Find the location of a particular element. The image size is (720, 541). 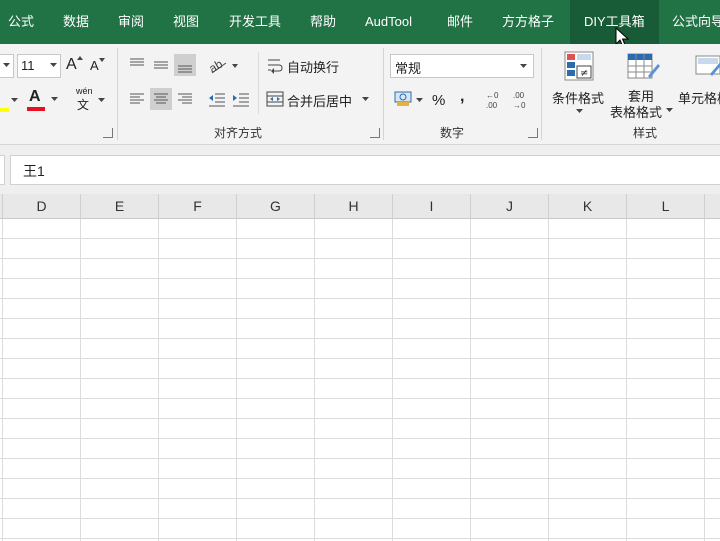

align-left-button is located at coordinates (137, 99).